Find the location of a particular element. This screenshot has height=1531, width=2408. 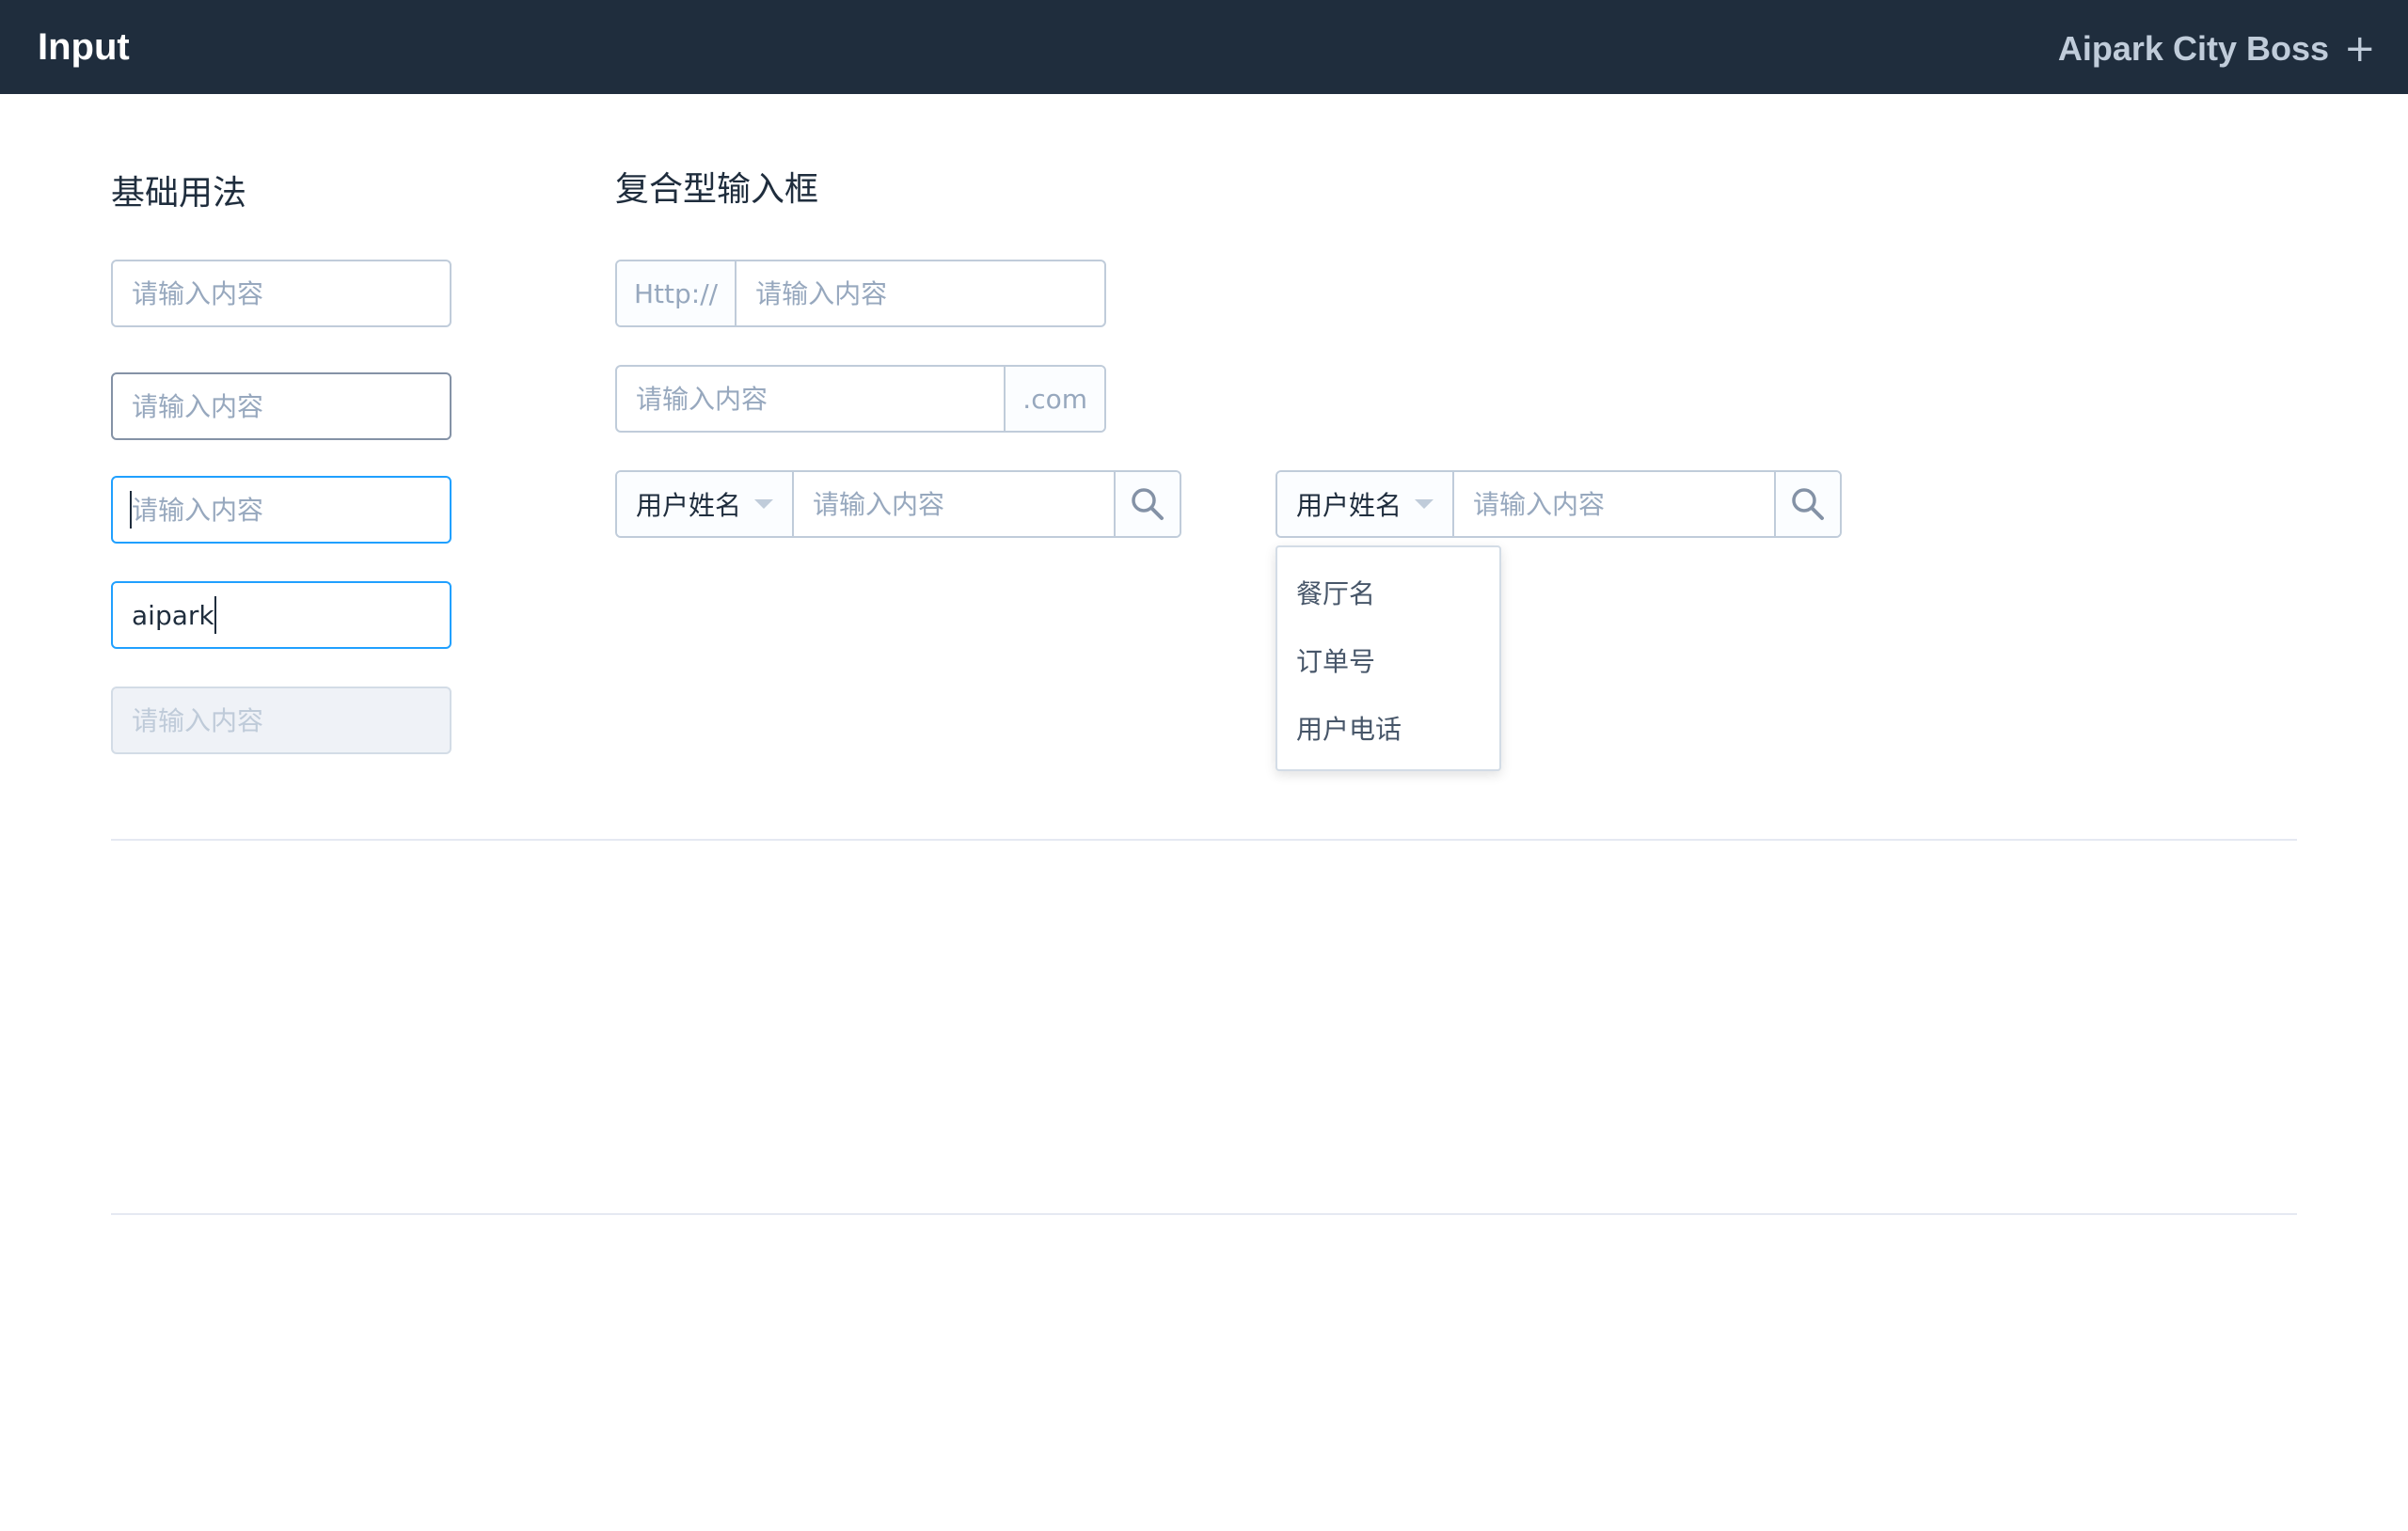

basic-input-default-field is located at coordinates (281, 293).